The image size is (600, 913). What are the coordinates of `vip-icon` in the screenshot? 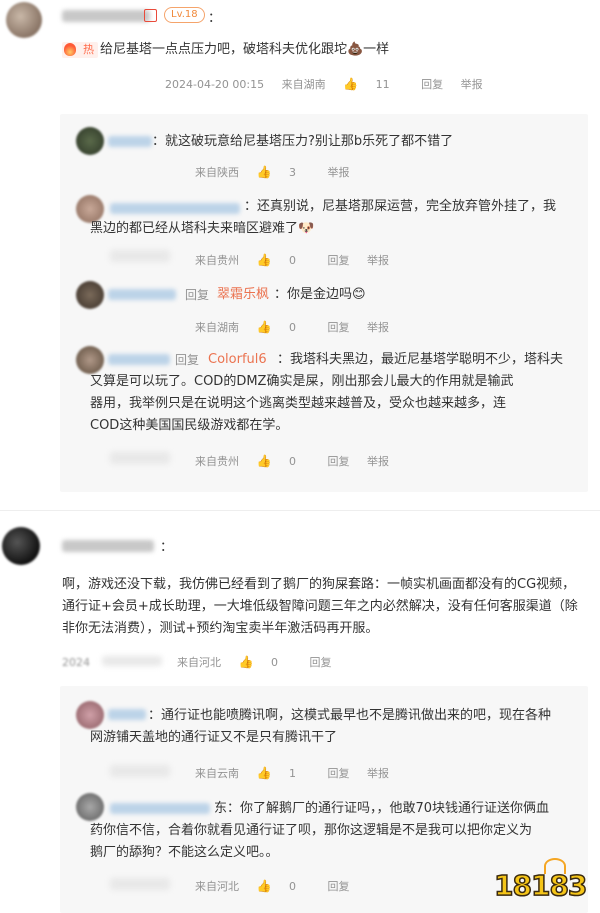 It's located at (150, 15).